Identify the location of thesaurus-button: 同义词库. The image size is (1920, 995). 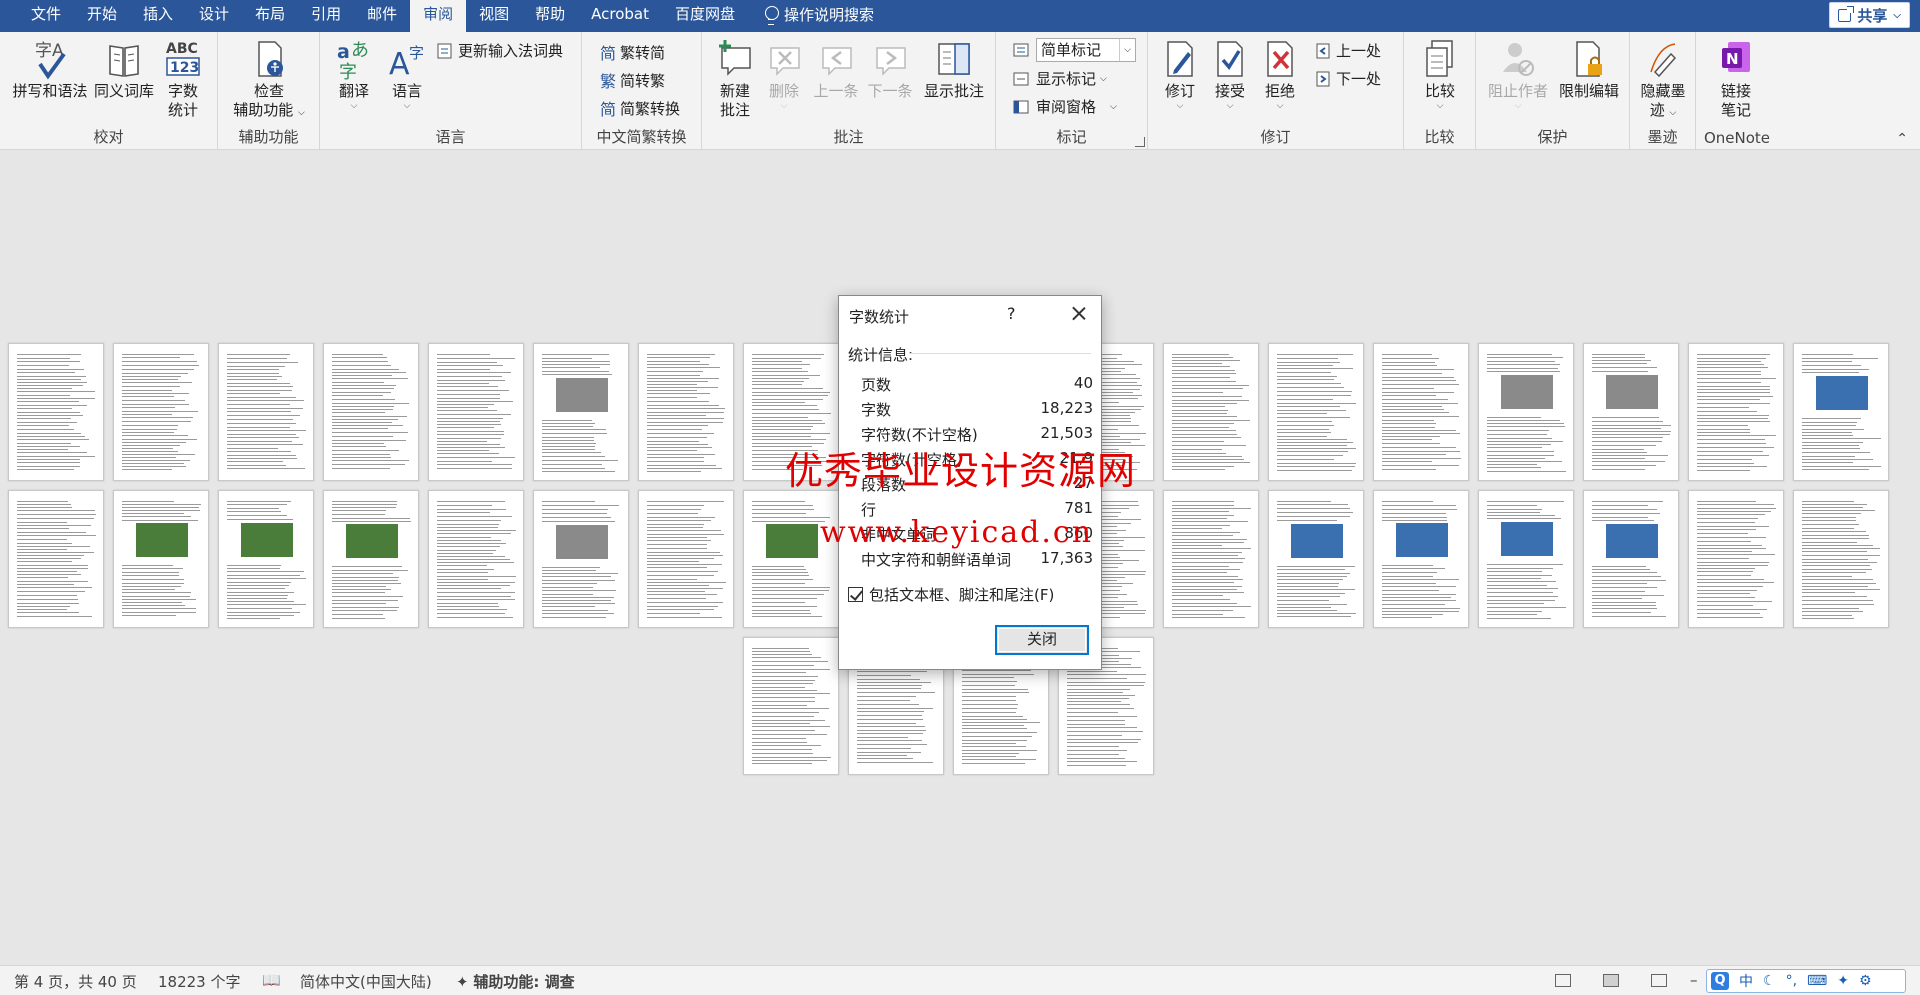
(124, 69).